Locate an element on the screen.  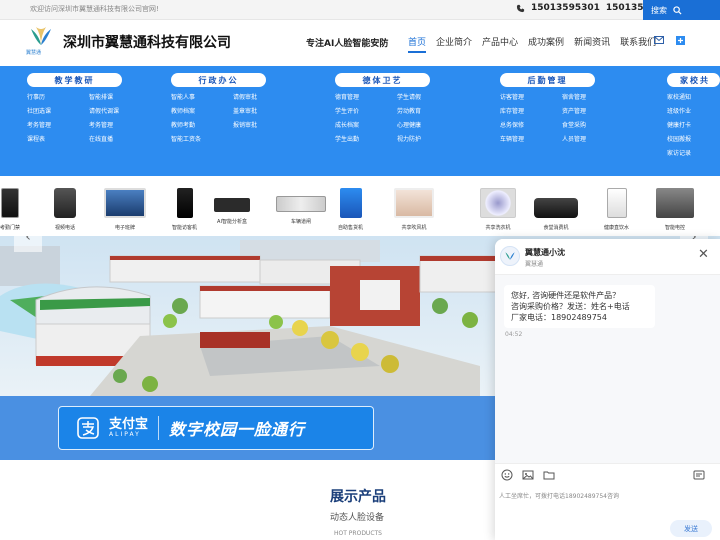
alipay-wordmark: 支付宝 ALIPAY is located at coordinates (128, 428).